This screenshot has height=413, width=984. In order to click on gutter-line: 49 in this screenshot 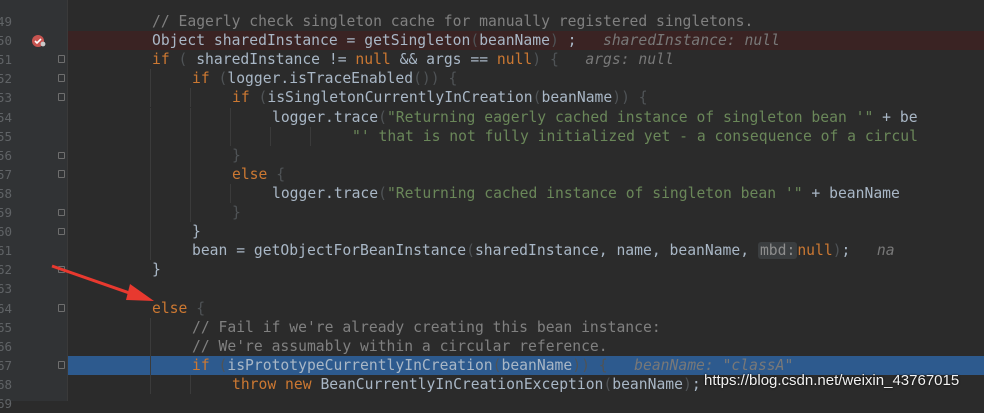, I will do `click(34, 21)`.